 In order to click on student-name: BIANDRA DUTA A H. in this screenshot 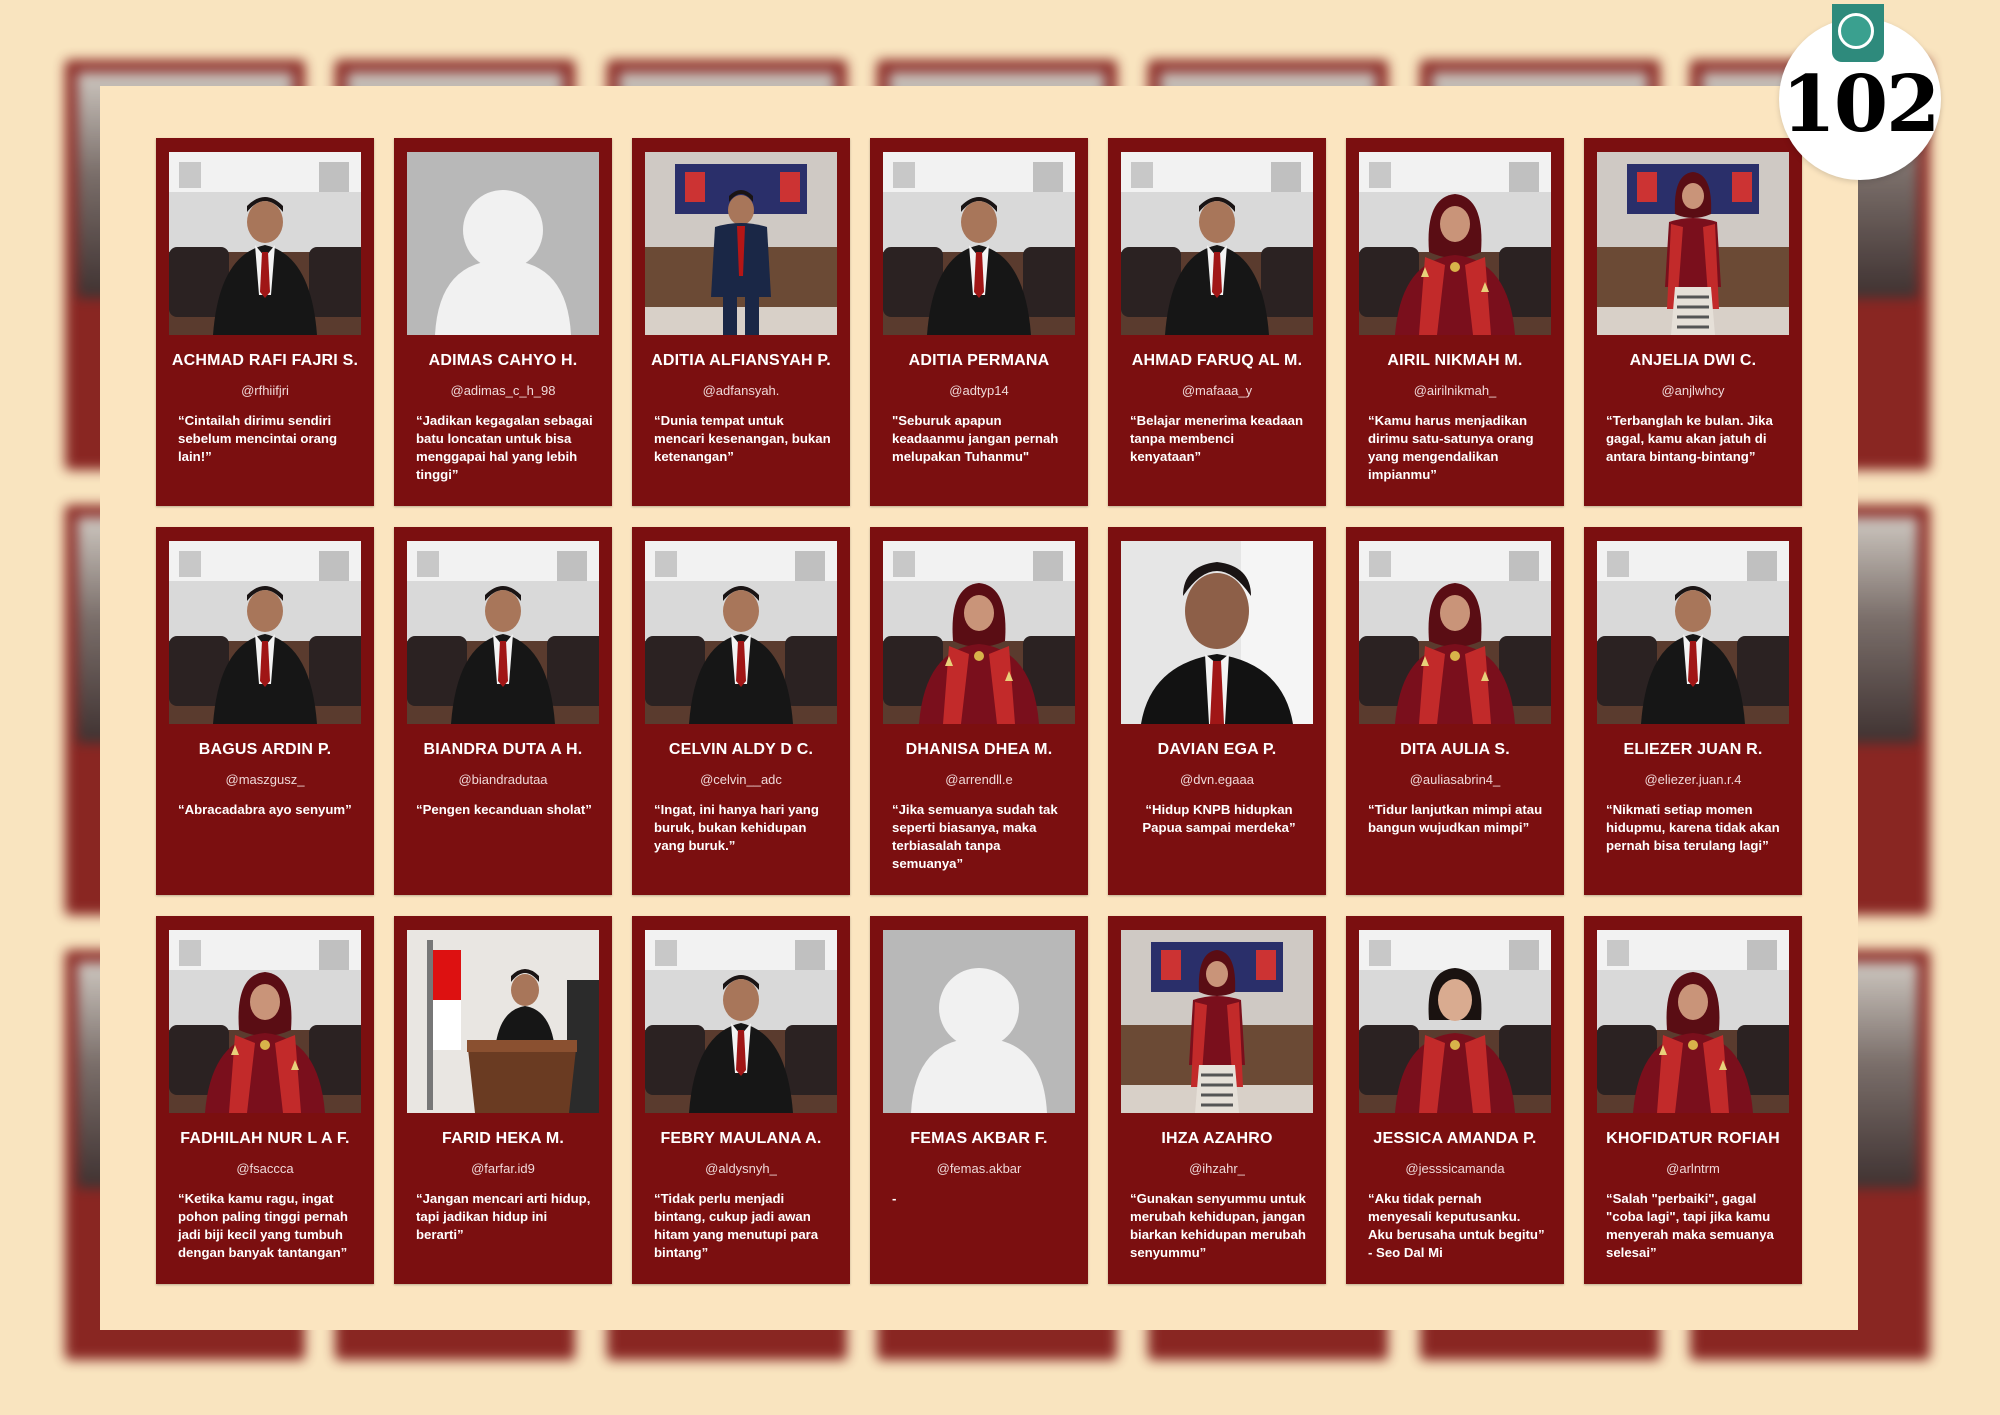, I will do `click(503, 749)`.